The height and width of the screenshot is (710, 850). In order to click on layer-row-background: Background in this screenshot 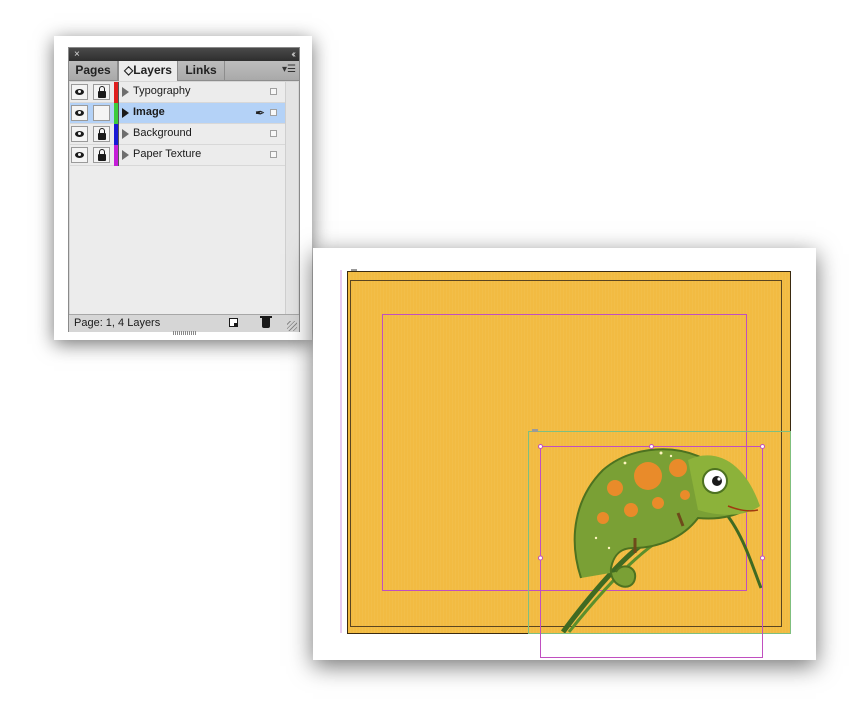, I will do `click(177, 134)`.